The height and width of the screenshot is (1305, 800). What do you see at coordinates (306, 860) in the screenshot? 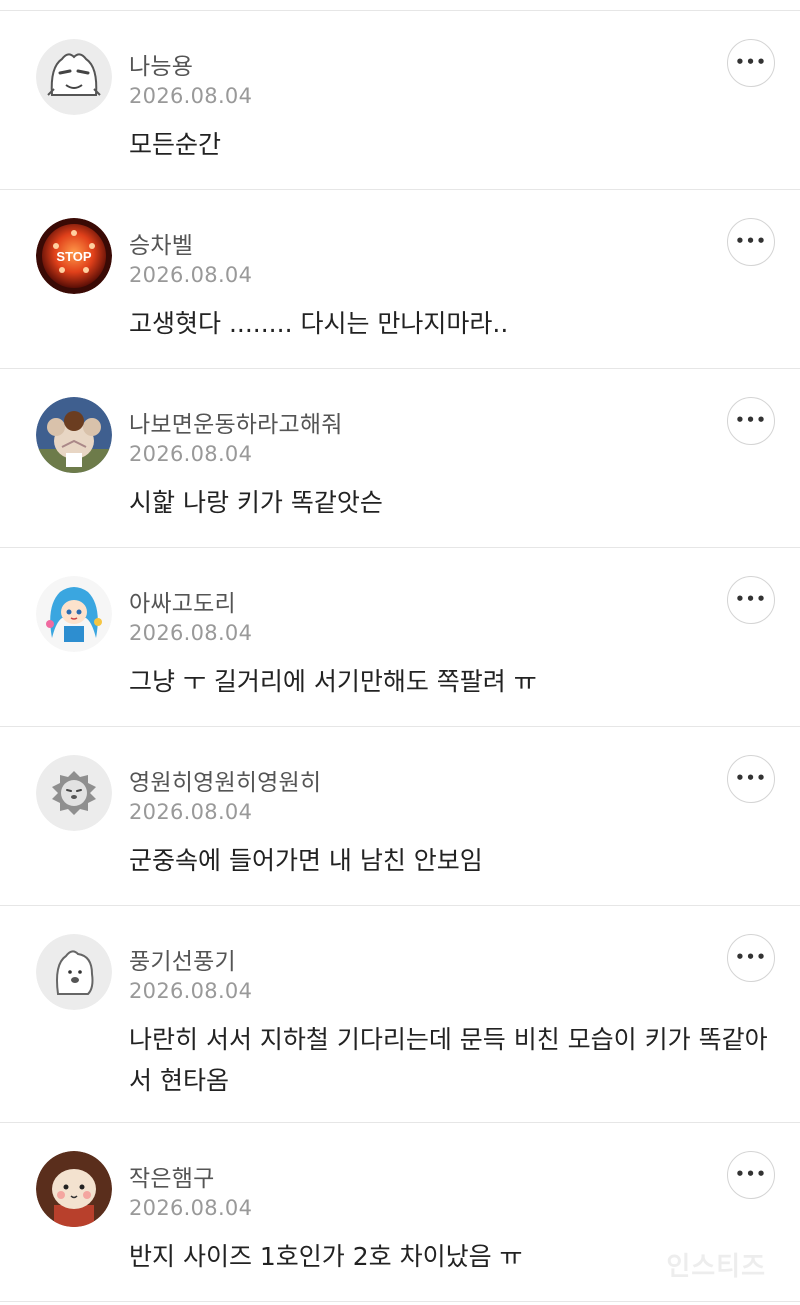
I see `comment-text: 군중속에 들어가면 내 남친 안보임` at bounding box center [306, 860].